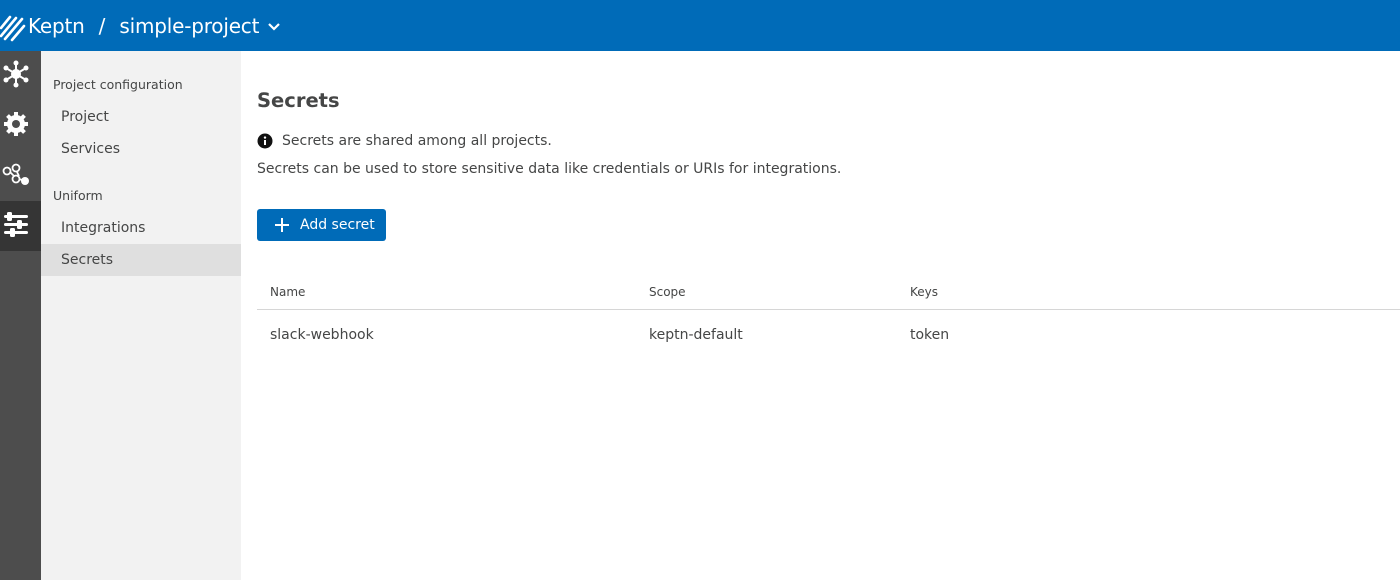 The height and width of the screenshot is (580, 1400). What do you see at coordinates (78, 195) in the screenshot?
I see `group-title-uniform: Uniform` at bounding box center [78, 195].